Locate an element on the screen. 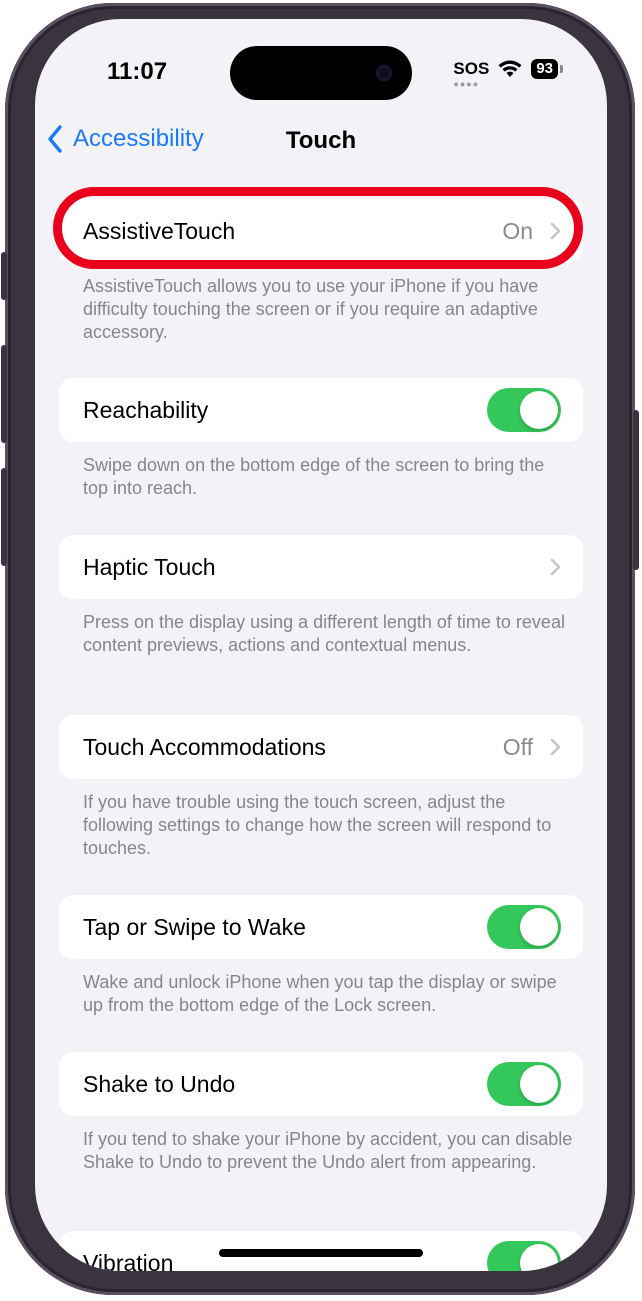  tap-to-wake-toggle is located at coordinates (524, 927).